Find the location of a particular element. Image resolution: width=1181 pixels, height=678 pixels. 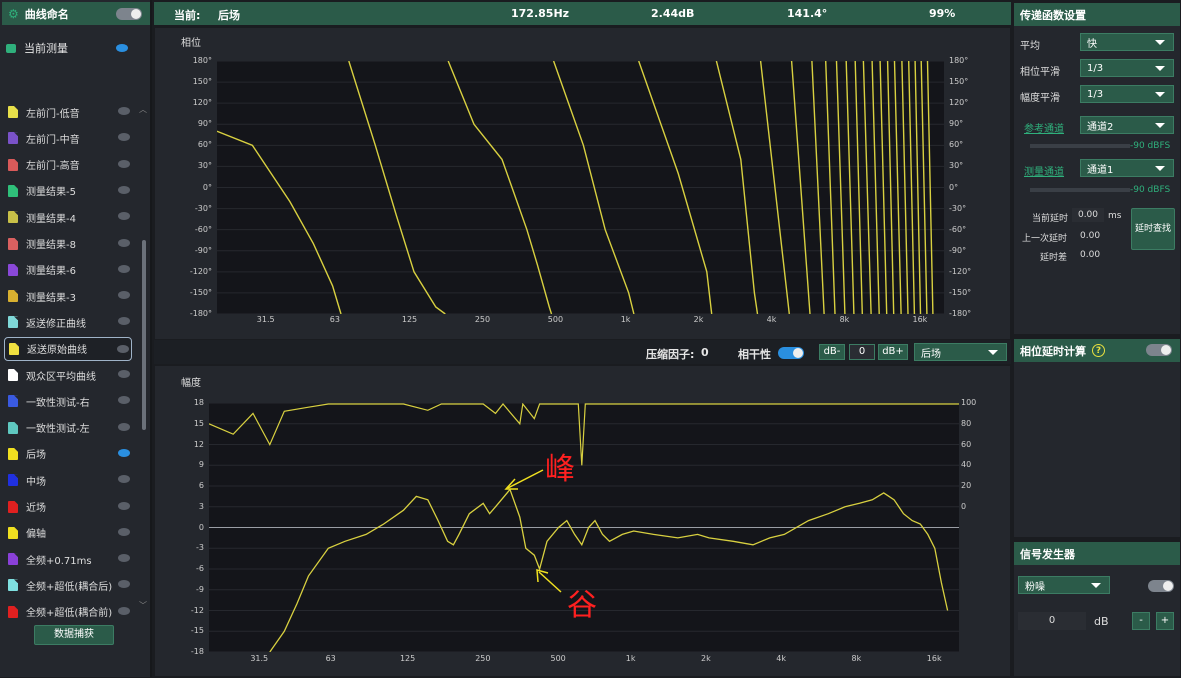

ref-channel-select: 通道2 is located at coordinates (1127, 125).